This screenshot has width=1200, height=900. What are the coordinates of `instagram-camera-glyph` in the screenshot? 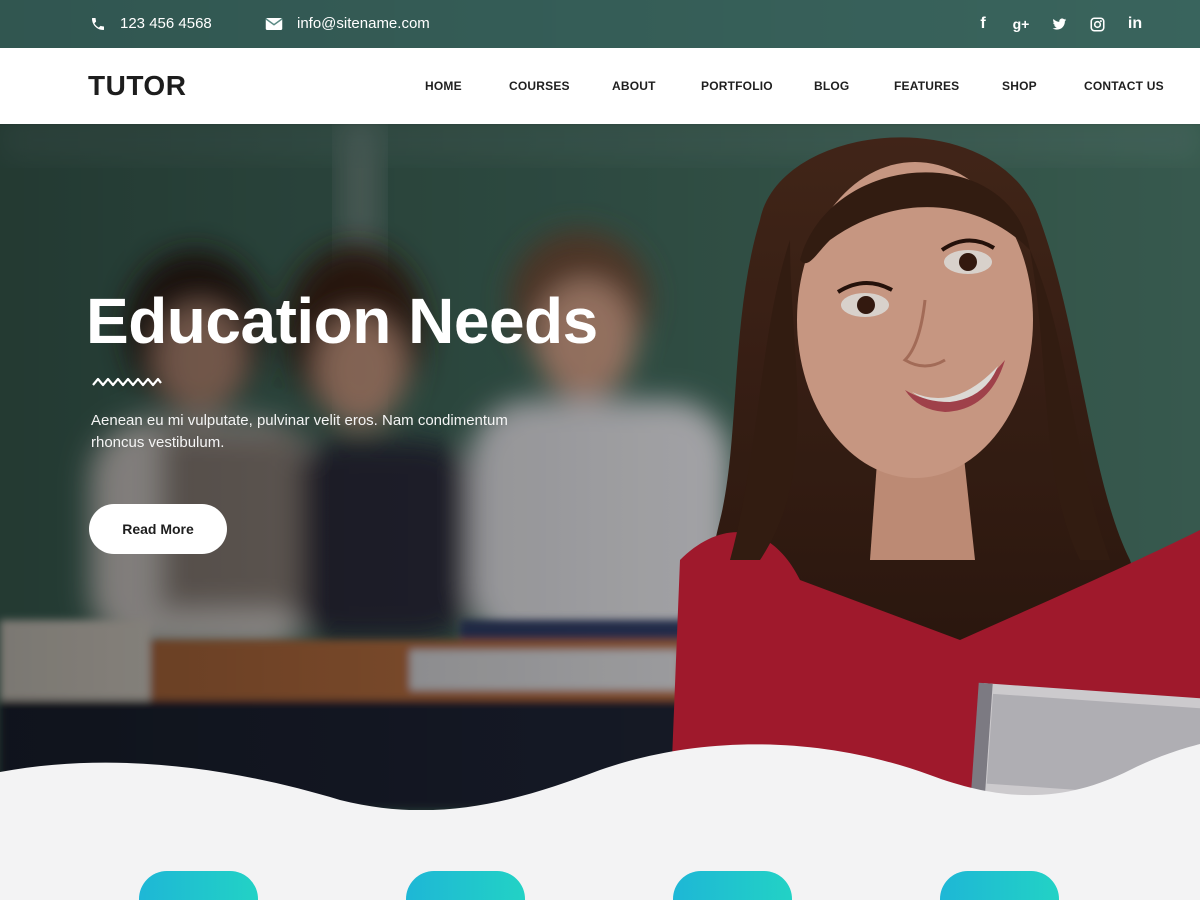 It's located at (1097, 24).